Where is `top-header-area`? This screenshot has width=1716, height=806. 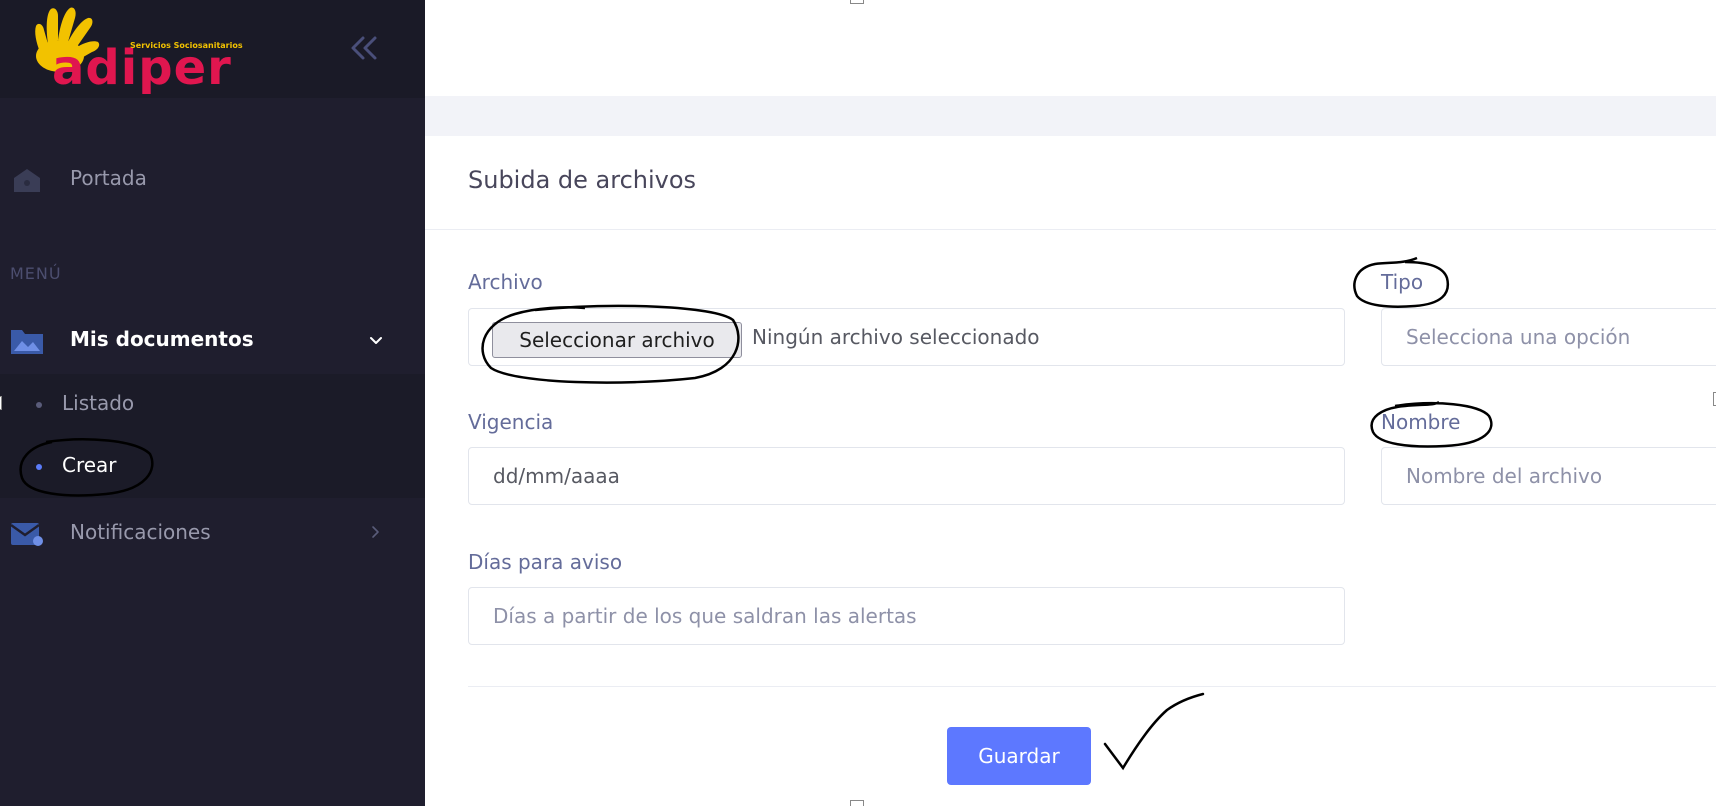
top-header-area is located at coordinates (1070, 48).